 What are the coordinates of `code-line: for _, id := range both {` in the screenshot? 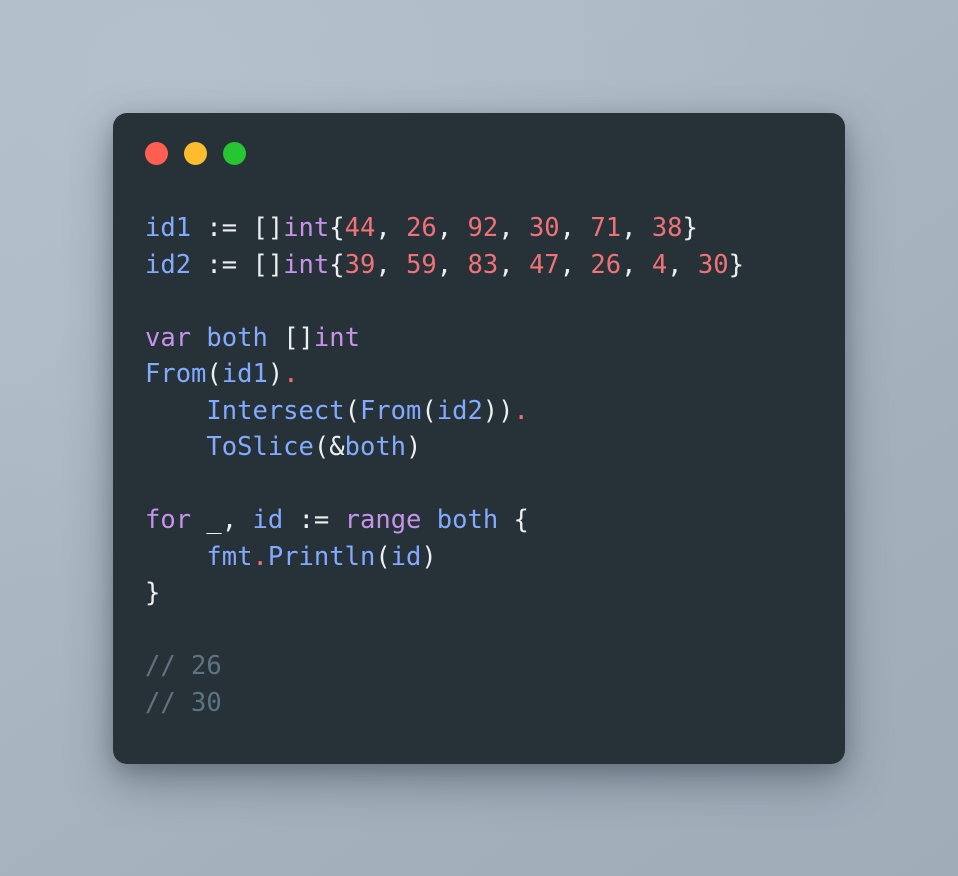 It's located at (488, 520).